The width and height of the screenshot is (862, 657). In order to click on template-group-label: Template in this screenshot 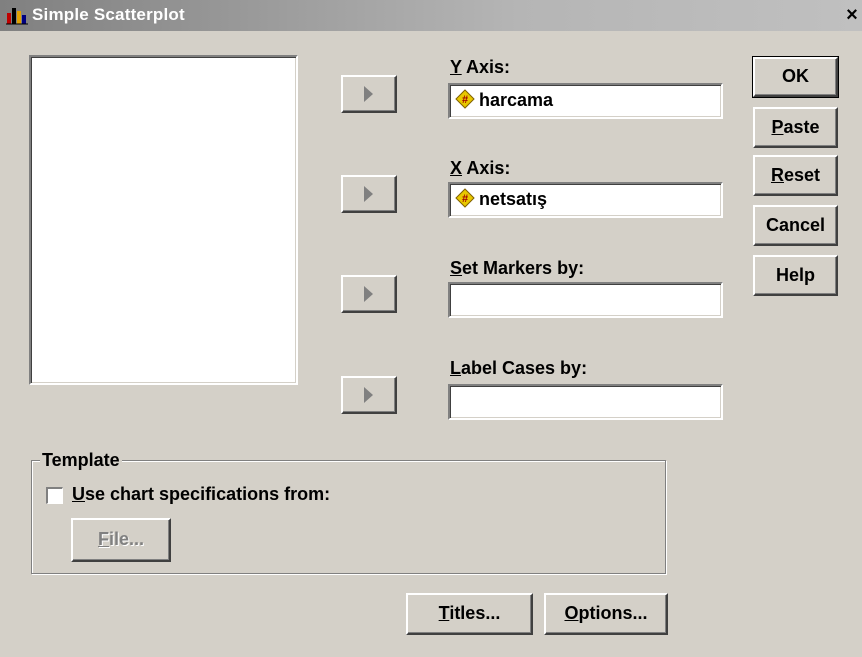, I will do `click(81, 460)`.